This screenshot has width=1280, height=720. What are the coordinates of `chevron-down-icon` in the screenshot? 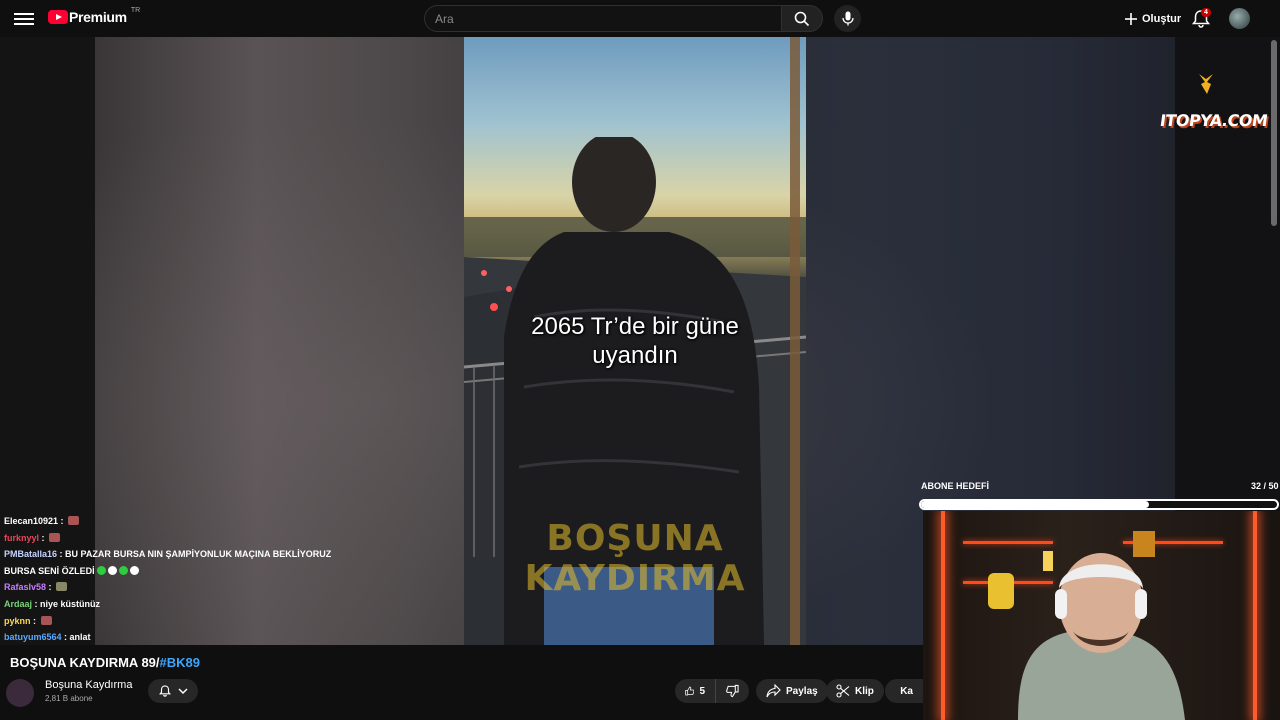 It's located at (183, 691).